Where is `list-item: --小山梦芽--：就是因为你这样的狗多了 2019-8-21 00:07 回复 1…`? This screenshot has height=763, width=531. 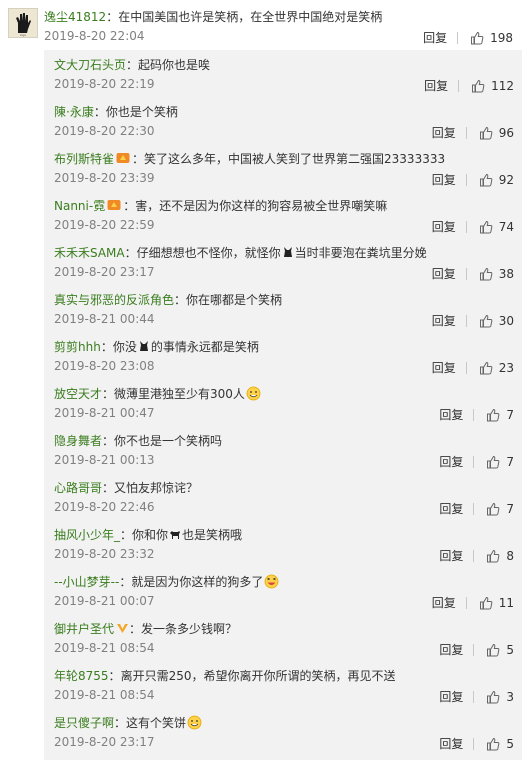
list-item: --小山梦芽--：就是因为你这样的狗多了 2019-8-21 00:07 回复 1… is located at coordinates (283, 590).